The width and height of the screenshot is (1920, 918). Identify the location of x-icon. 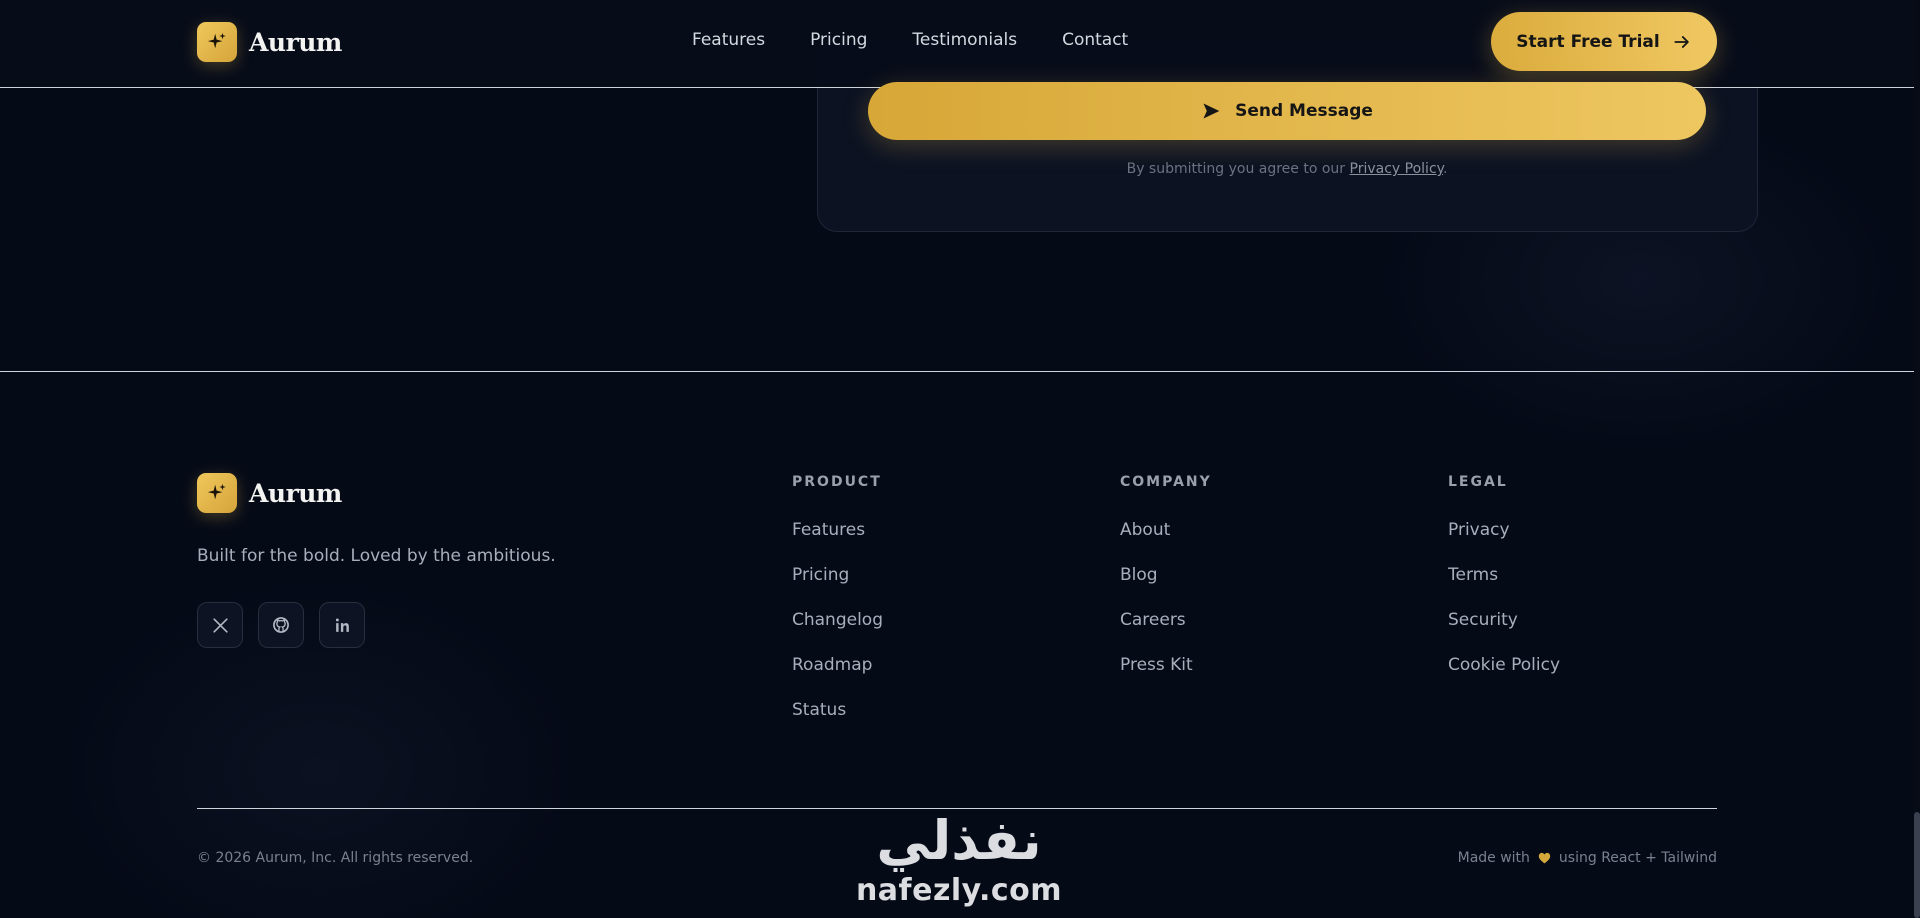
(220, 625).